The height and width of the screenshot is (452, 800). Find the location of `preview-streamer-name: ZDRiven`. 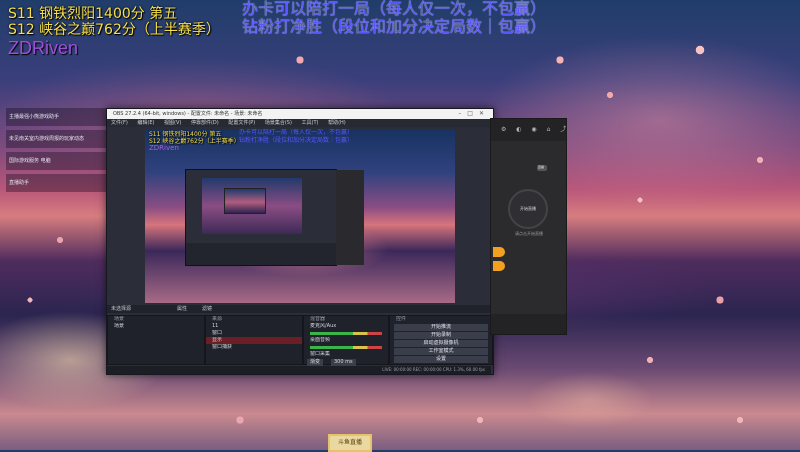

preview-streamer-name: ZDRiven is located at coordinates (164, 148).